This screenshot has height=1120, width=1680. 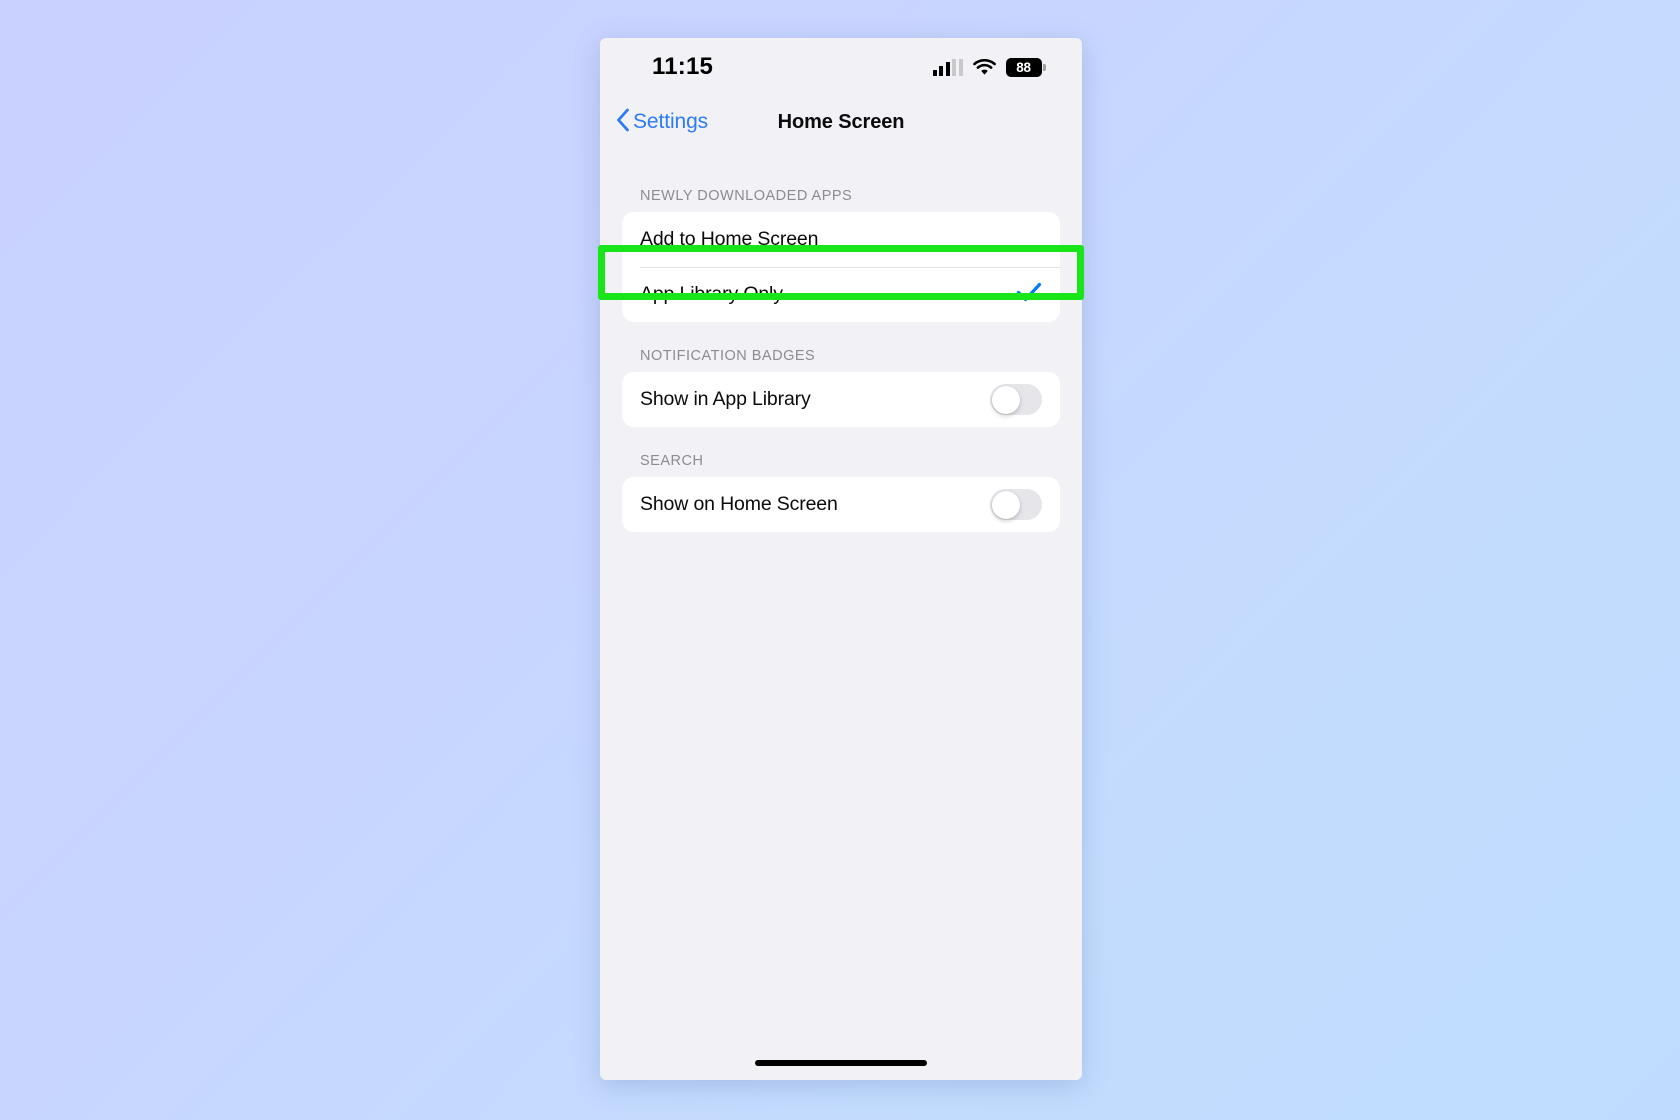 What do you see at coordinates (683, 66) in the screenshot?
I see `status-time: 11:15` at bounding box center [683, 66].